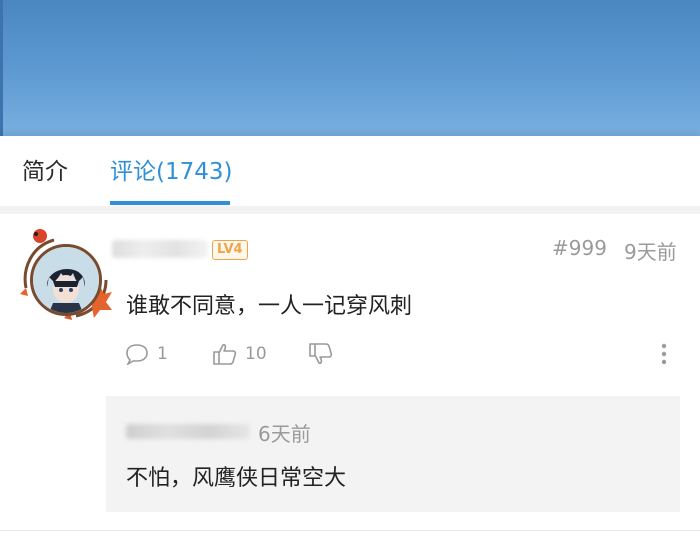 This screenshot has width=700, height=545. I want to click on like-button: 10, so click(239, 354).